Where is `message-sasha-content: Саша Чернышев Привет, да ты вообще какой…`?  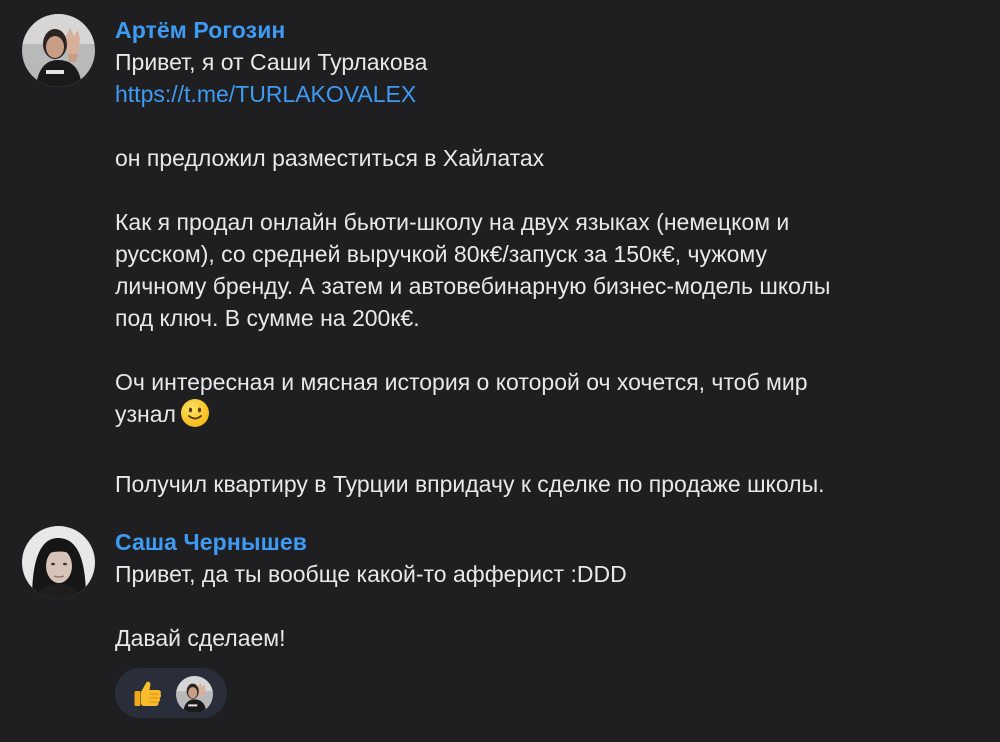 message-sasha-content: Саша Чернышев Привет, да ты вообще какой… is located at coordinates (545, 590).